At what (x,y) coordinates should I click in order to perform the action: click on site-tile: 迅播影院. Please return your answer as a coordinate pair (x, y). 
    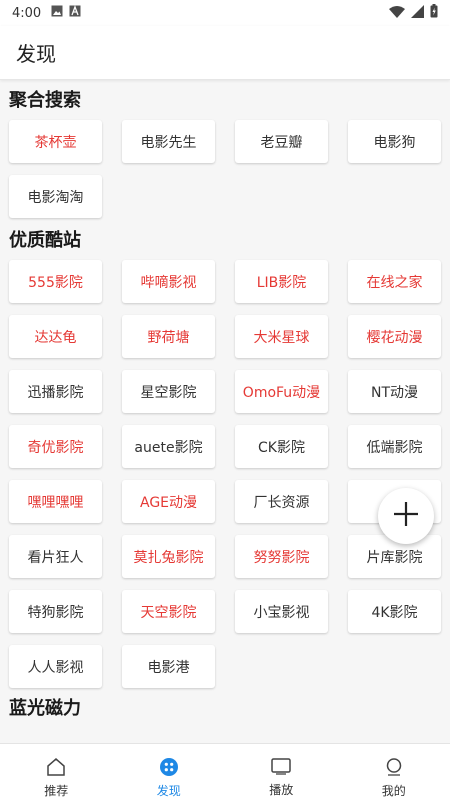
    Looking at the image, I should click on (55, 391).